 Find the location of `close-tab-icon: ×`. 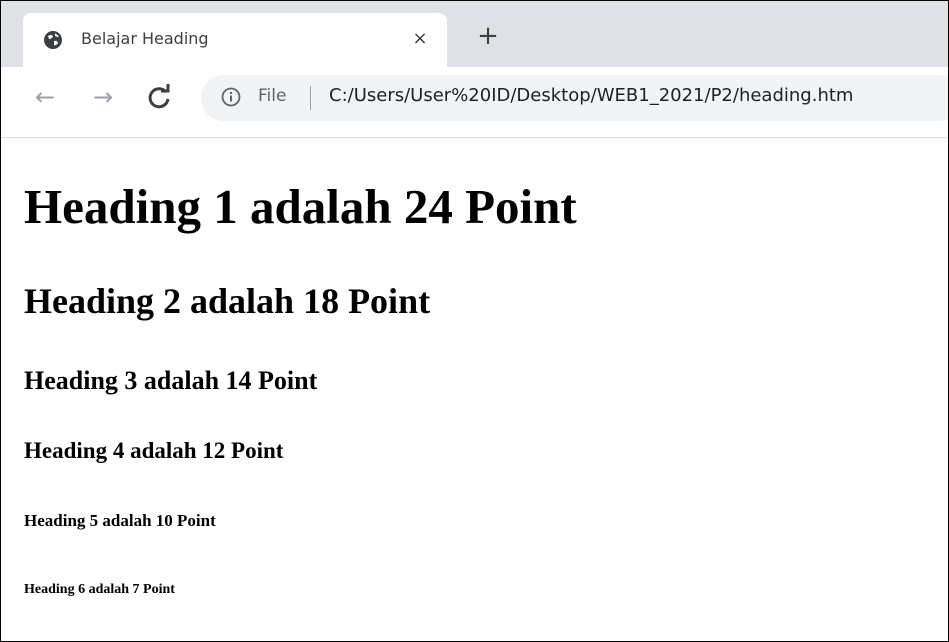

close-tab-icon: × is located at coordinates (420, 39).